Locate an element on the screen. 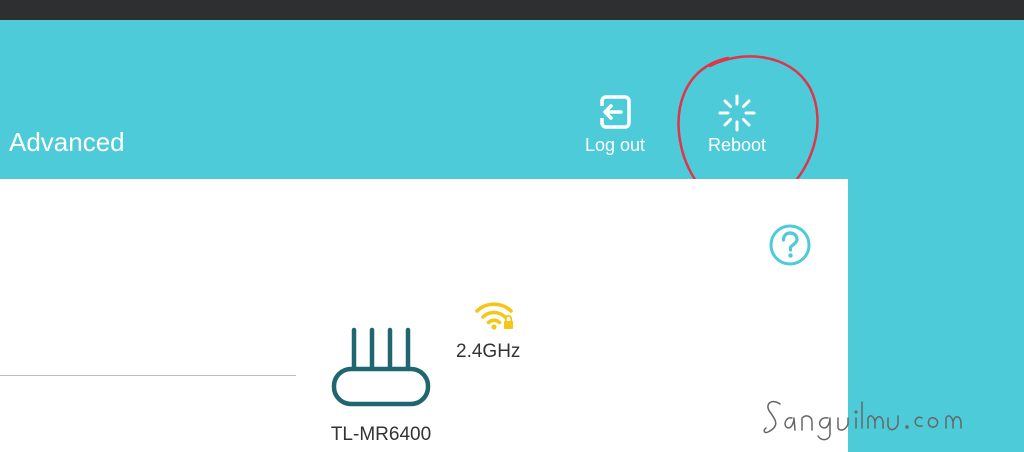  reboot-spinner-icon is located at coordinates (737, 113).